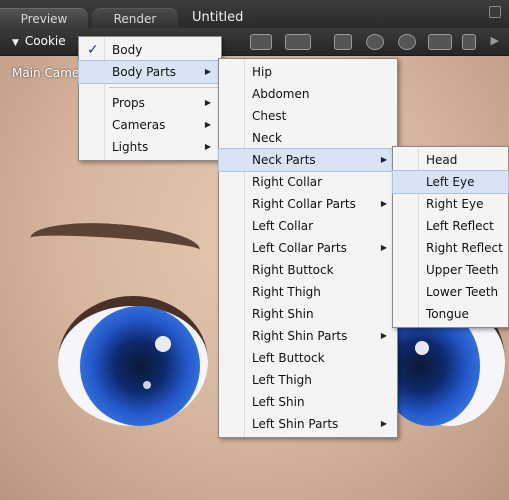 This screenshot has width=509, height=500. Describe the element at coordinates (308, 138) in the screenshot. I see `menu-item-neck: Neck` at that location.